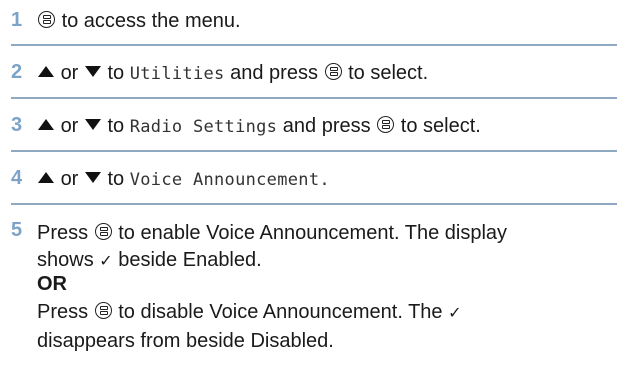 This screenshot has height=377, width=629. I want to click on step-number: 1, so click(17, 20).